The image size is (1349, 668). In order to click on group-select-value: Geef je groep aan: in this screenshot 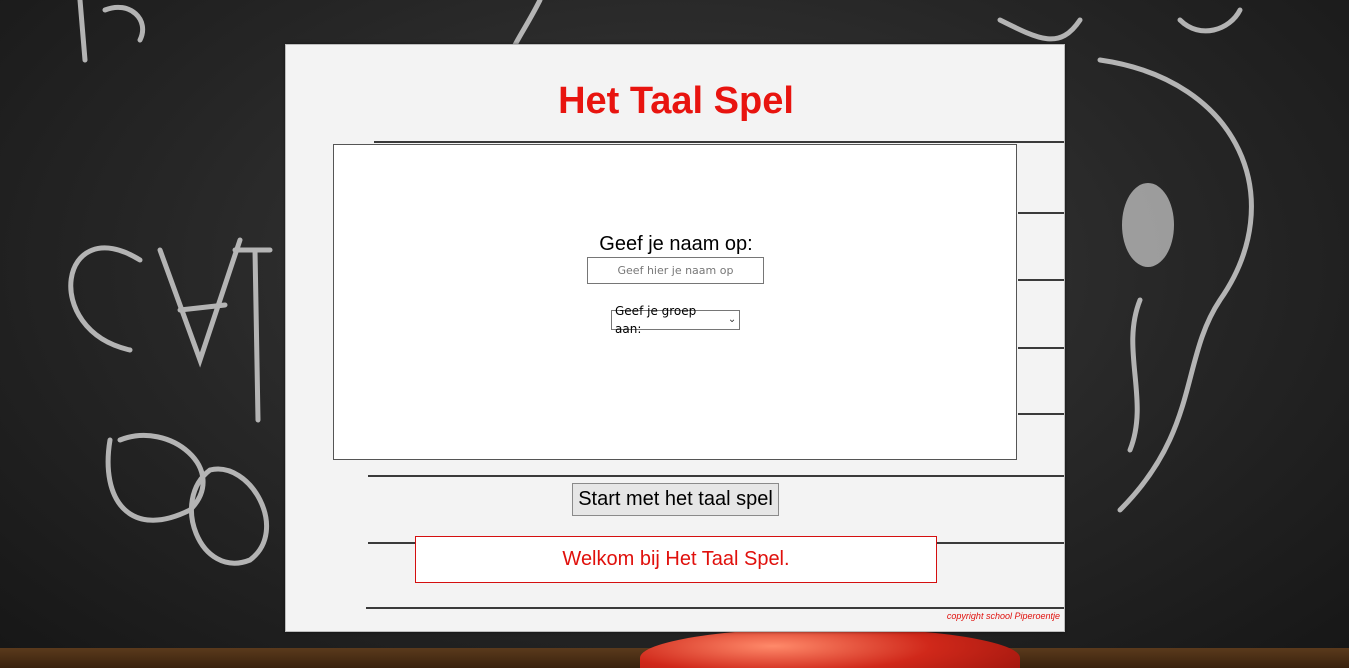, I will do `click(656, 320)`.